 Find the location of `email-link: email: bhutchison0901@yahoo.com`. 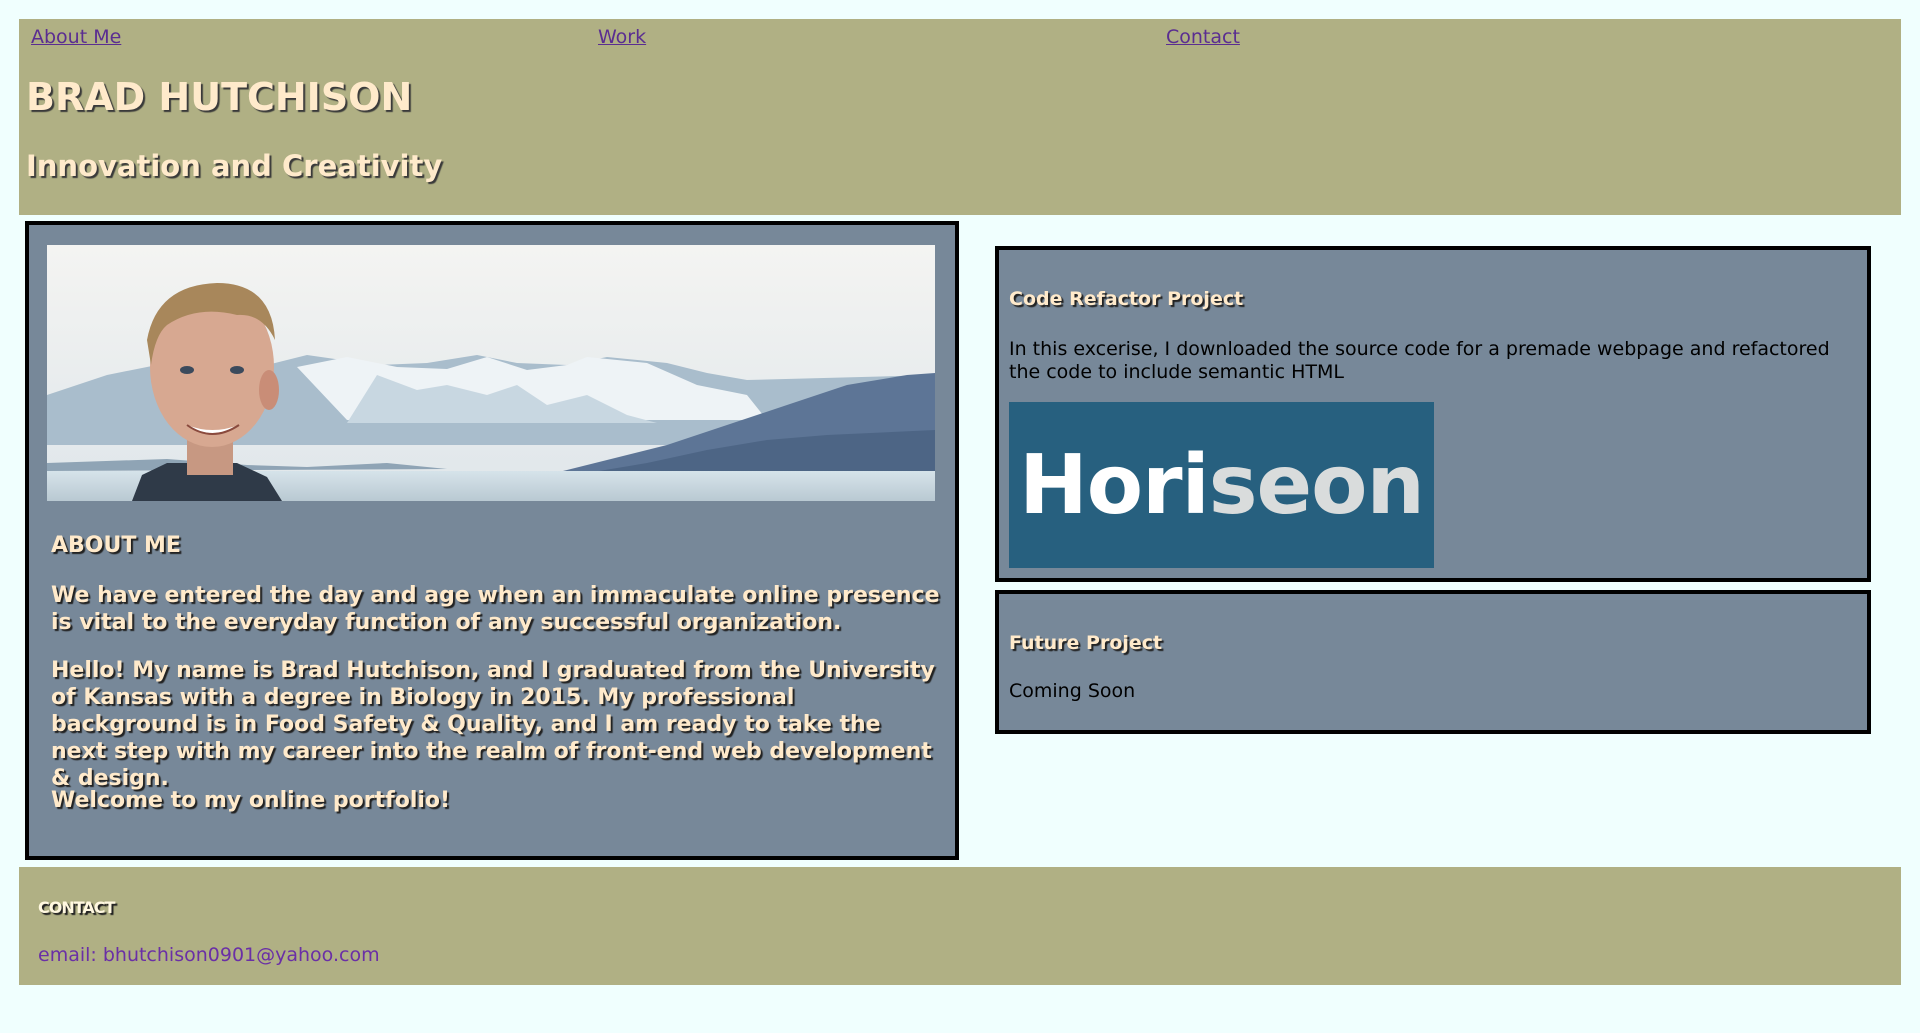

email-link: email: bhutchison0901@yahoo.com is located at coordinates (209, 955).